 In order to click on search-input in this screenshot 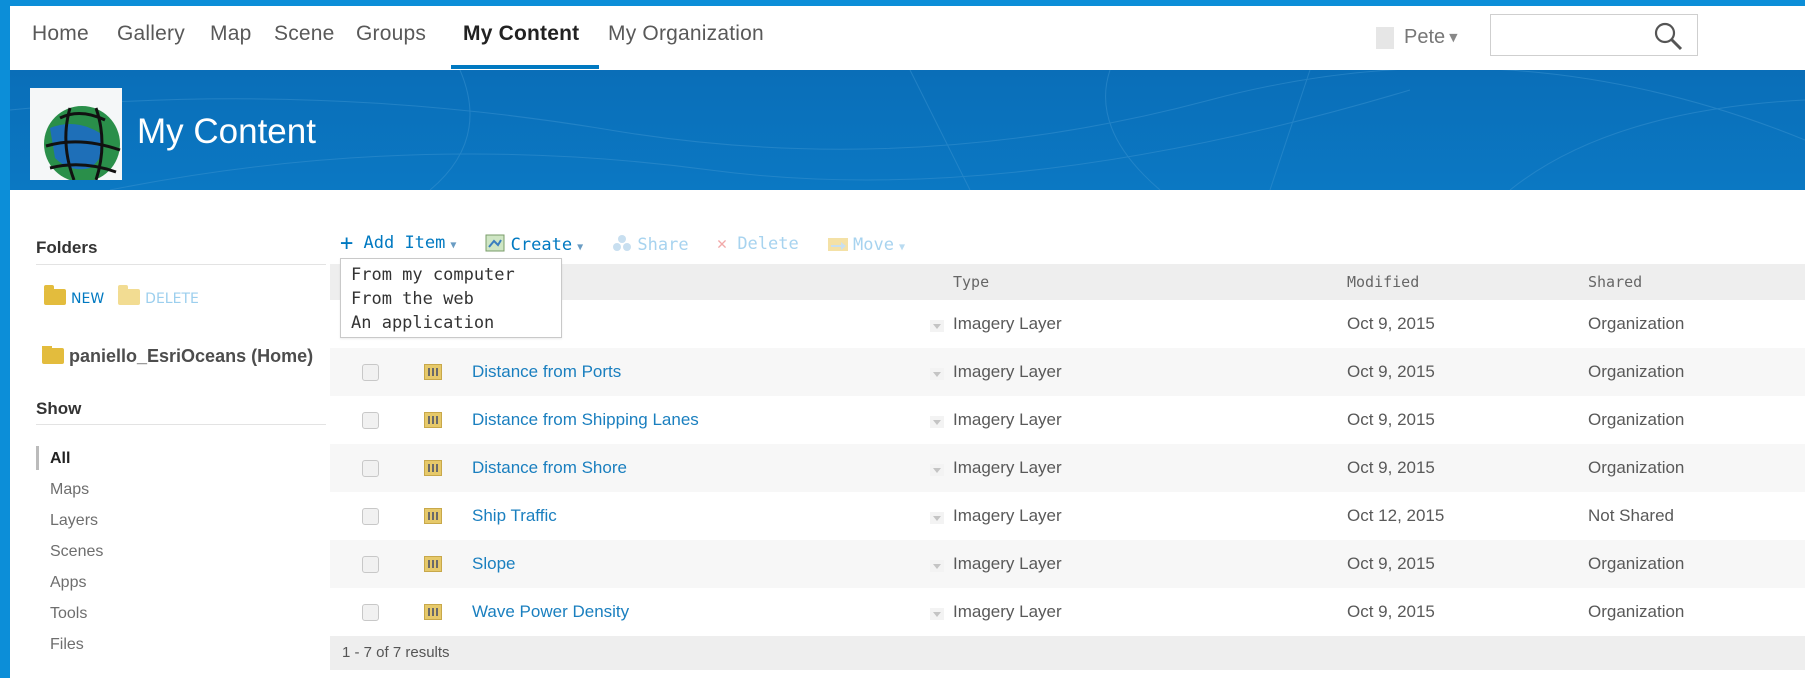, I will do `click(1594, 35)`.